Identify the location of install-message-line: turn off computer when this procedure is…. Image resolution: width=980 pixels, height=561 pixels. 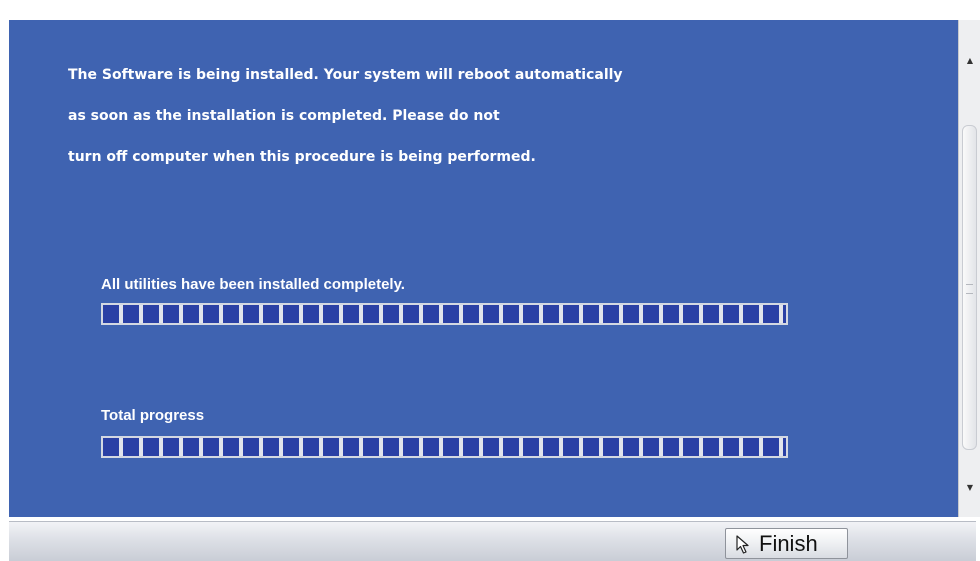
(302, 157).